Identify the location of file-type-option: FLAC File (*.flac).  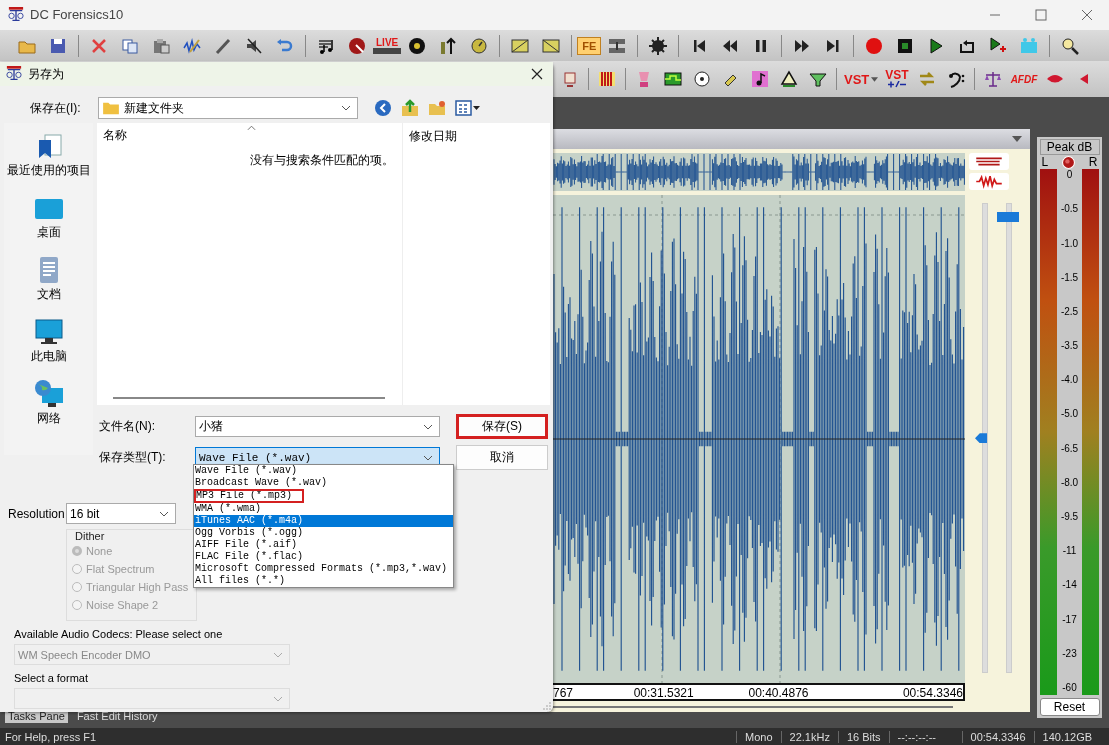
(323, 557).